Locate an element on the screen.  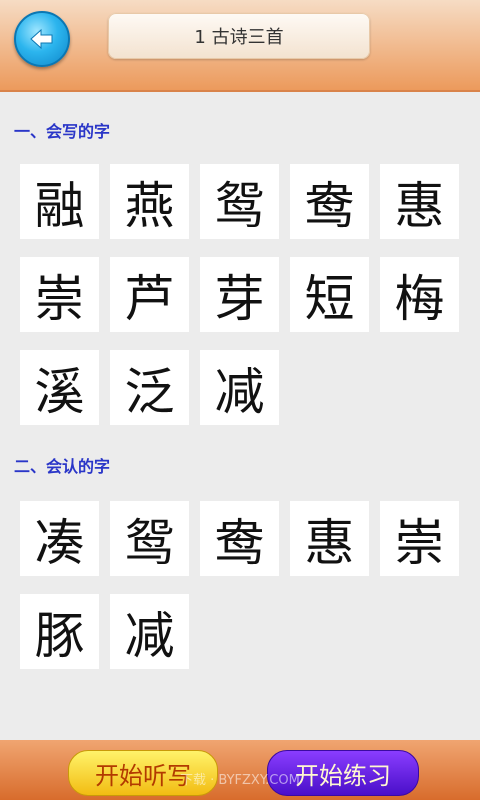
back-button is located at coordinates (42, 39).